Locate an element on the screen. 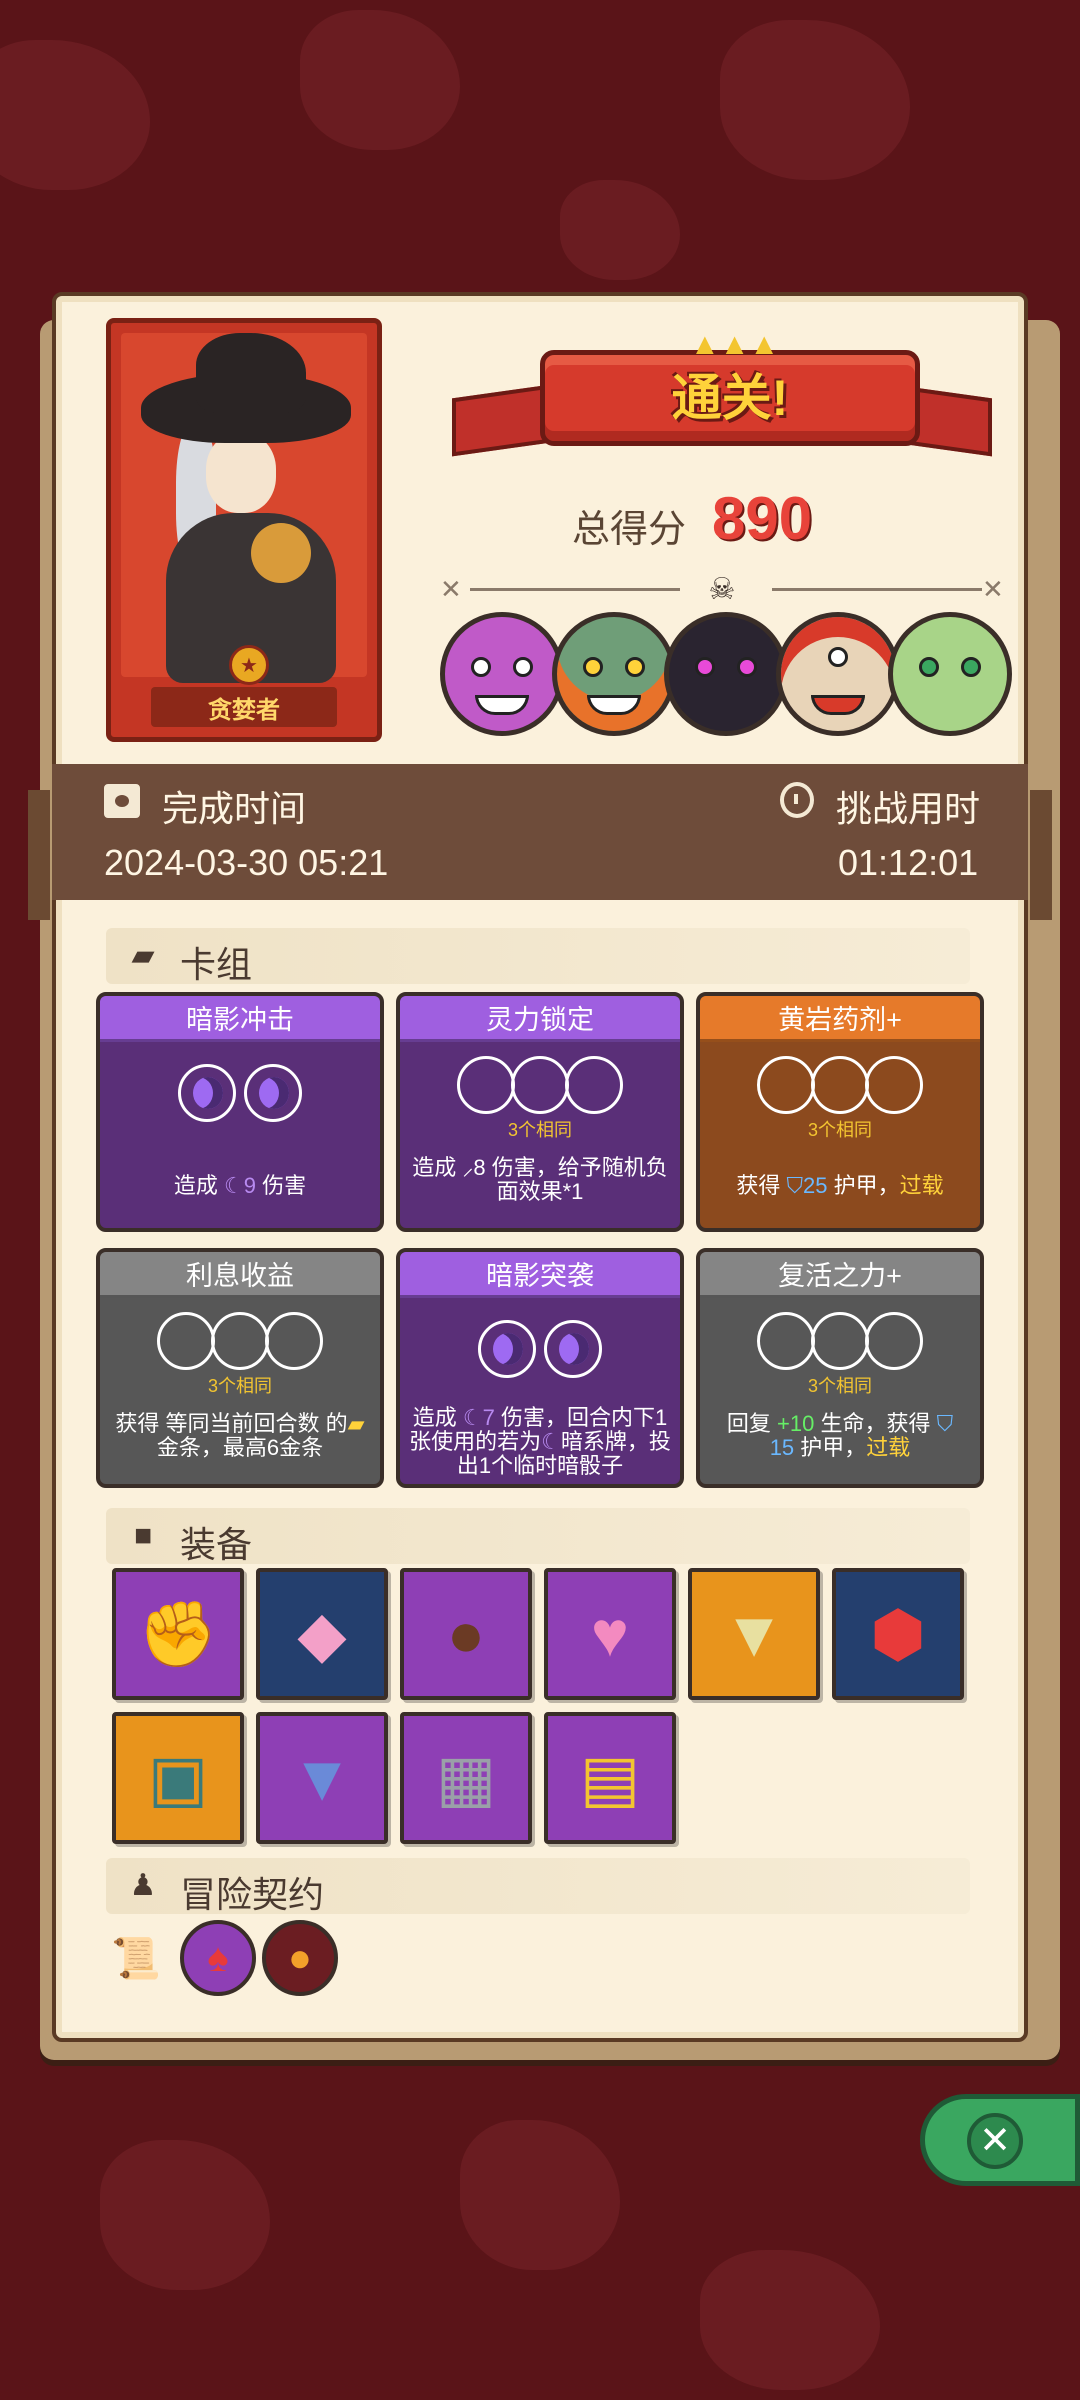 This screenshot has height=2400, width=1080. card-name: 复活之力+ is located at coordinates (840, 1275).